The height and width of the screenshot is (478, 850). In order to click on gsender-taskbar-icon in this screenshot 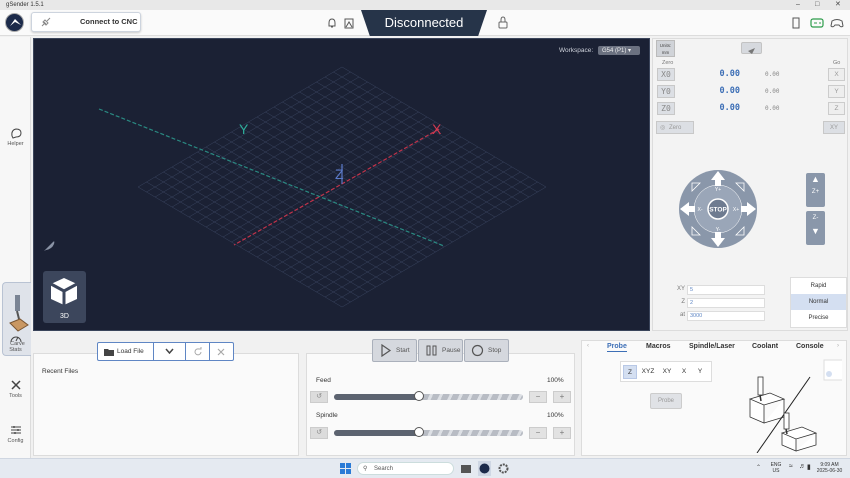, I will do `click(484, 468)`.